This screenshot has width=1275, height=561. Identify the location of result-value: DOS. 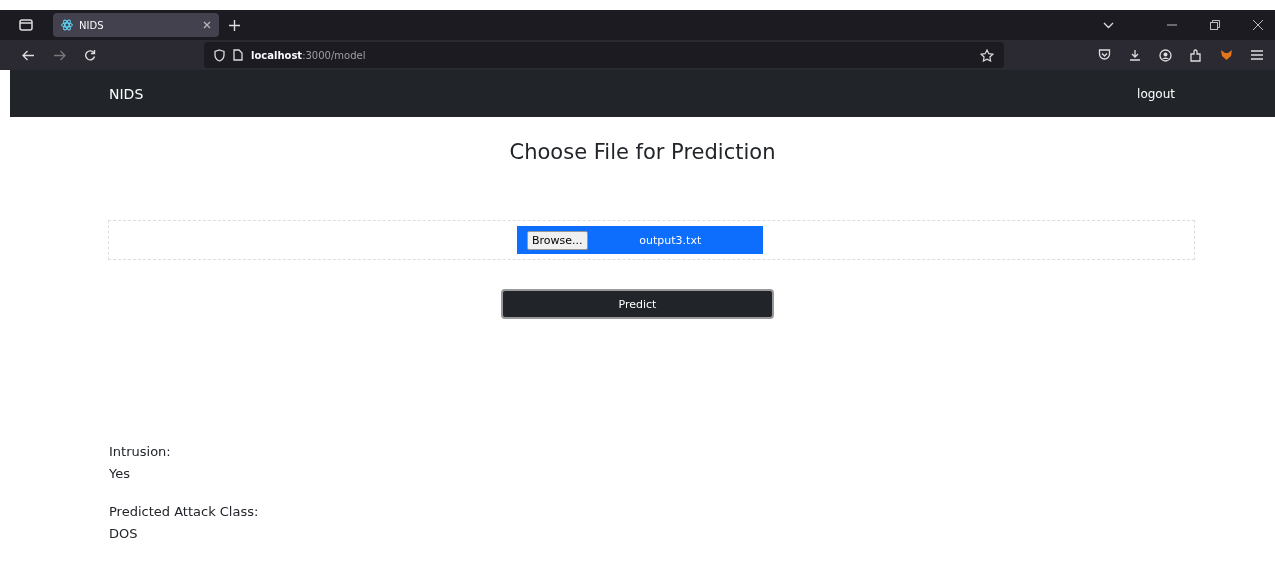
(124, 534).